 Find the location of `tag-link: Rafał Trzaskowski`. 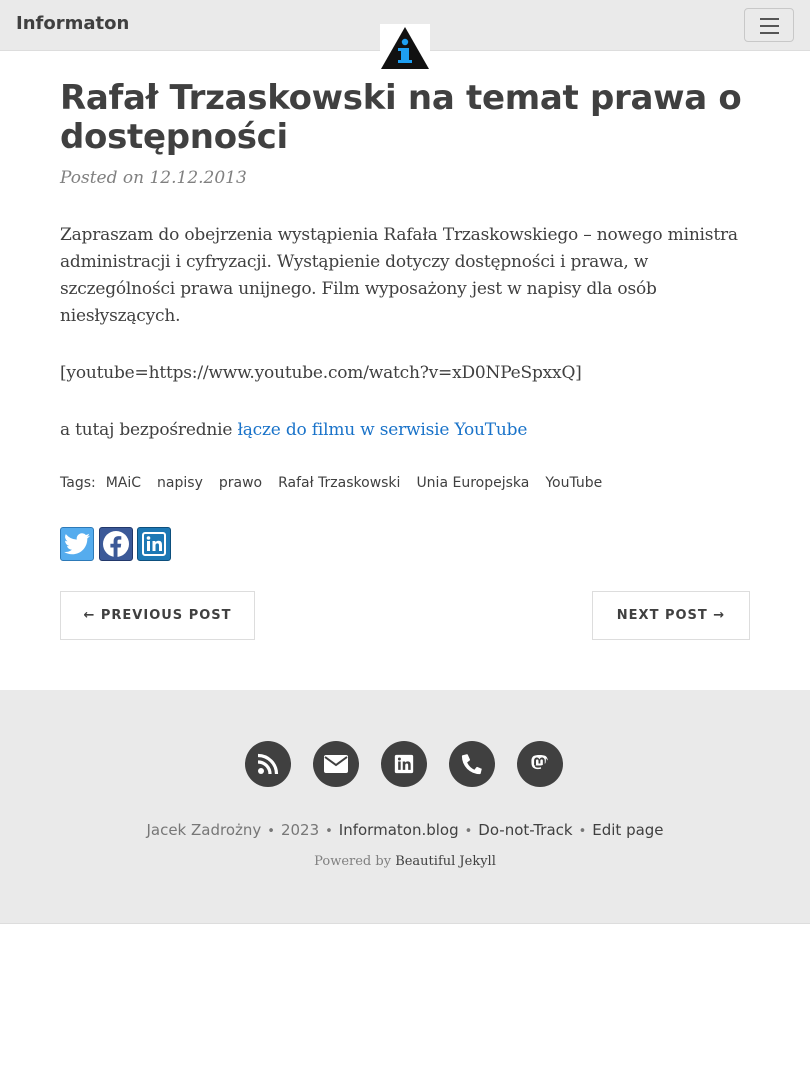

tag-link: Rafał Trzaskowski is located at coordinates (339, 483).